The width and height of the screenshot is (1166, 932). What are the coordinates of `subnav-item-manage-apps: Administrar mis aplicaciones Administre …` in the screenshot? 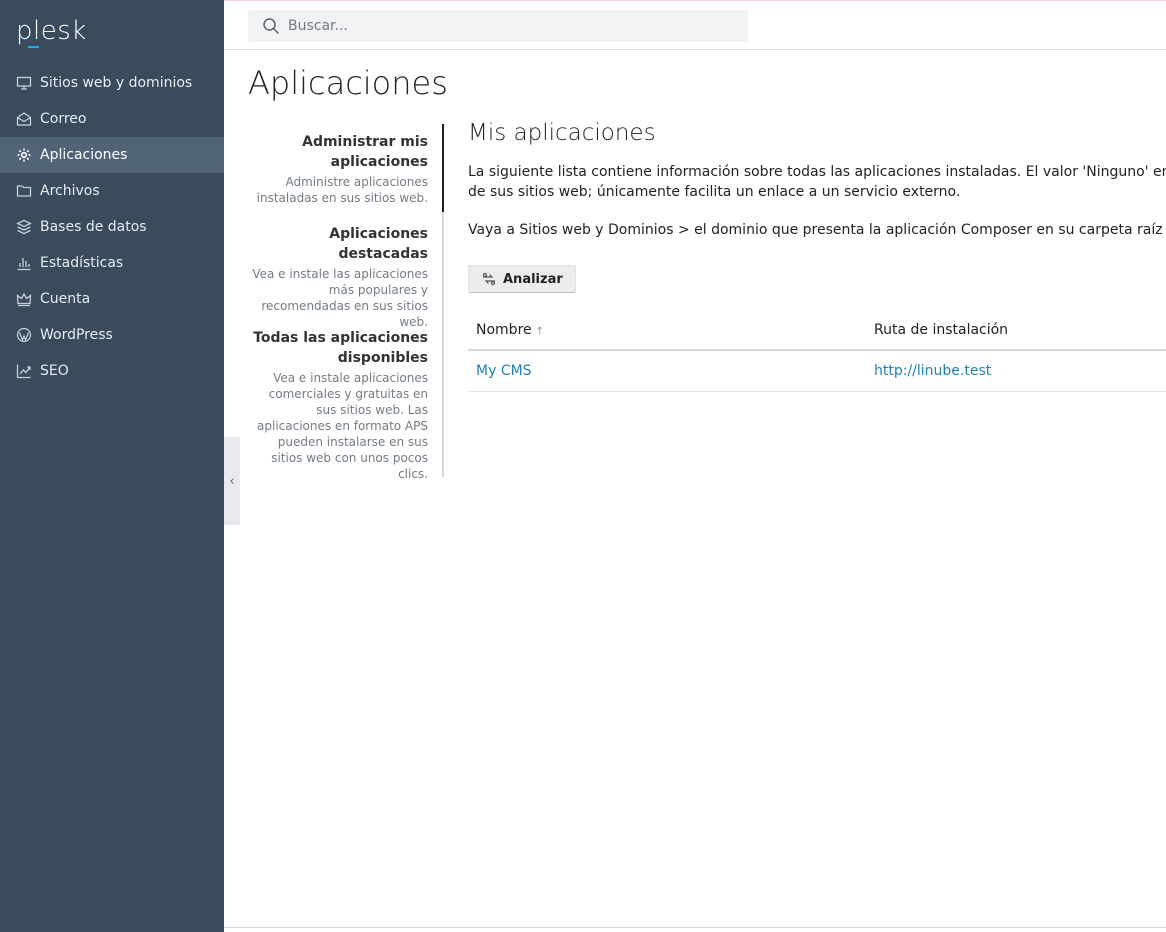 It's located at (338, 169).